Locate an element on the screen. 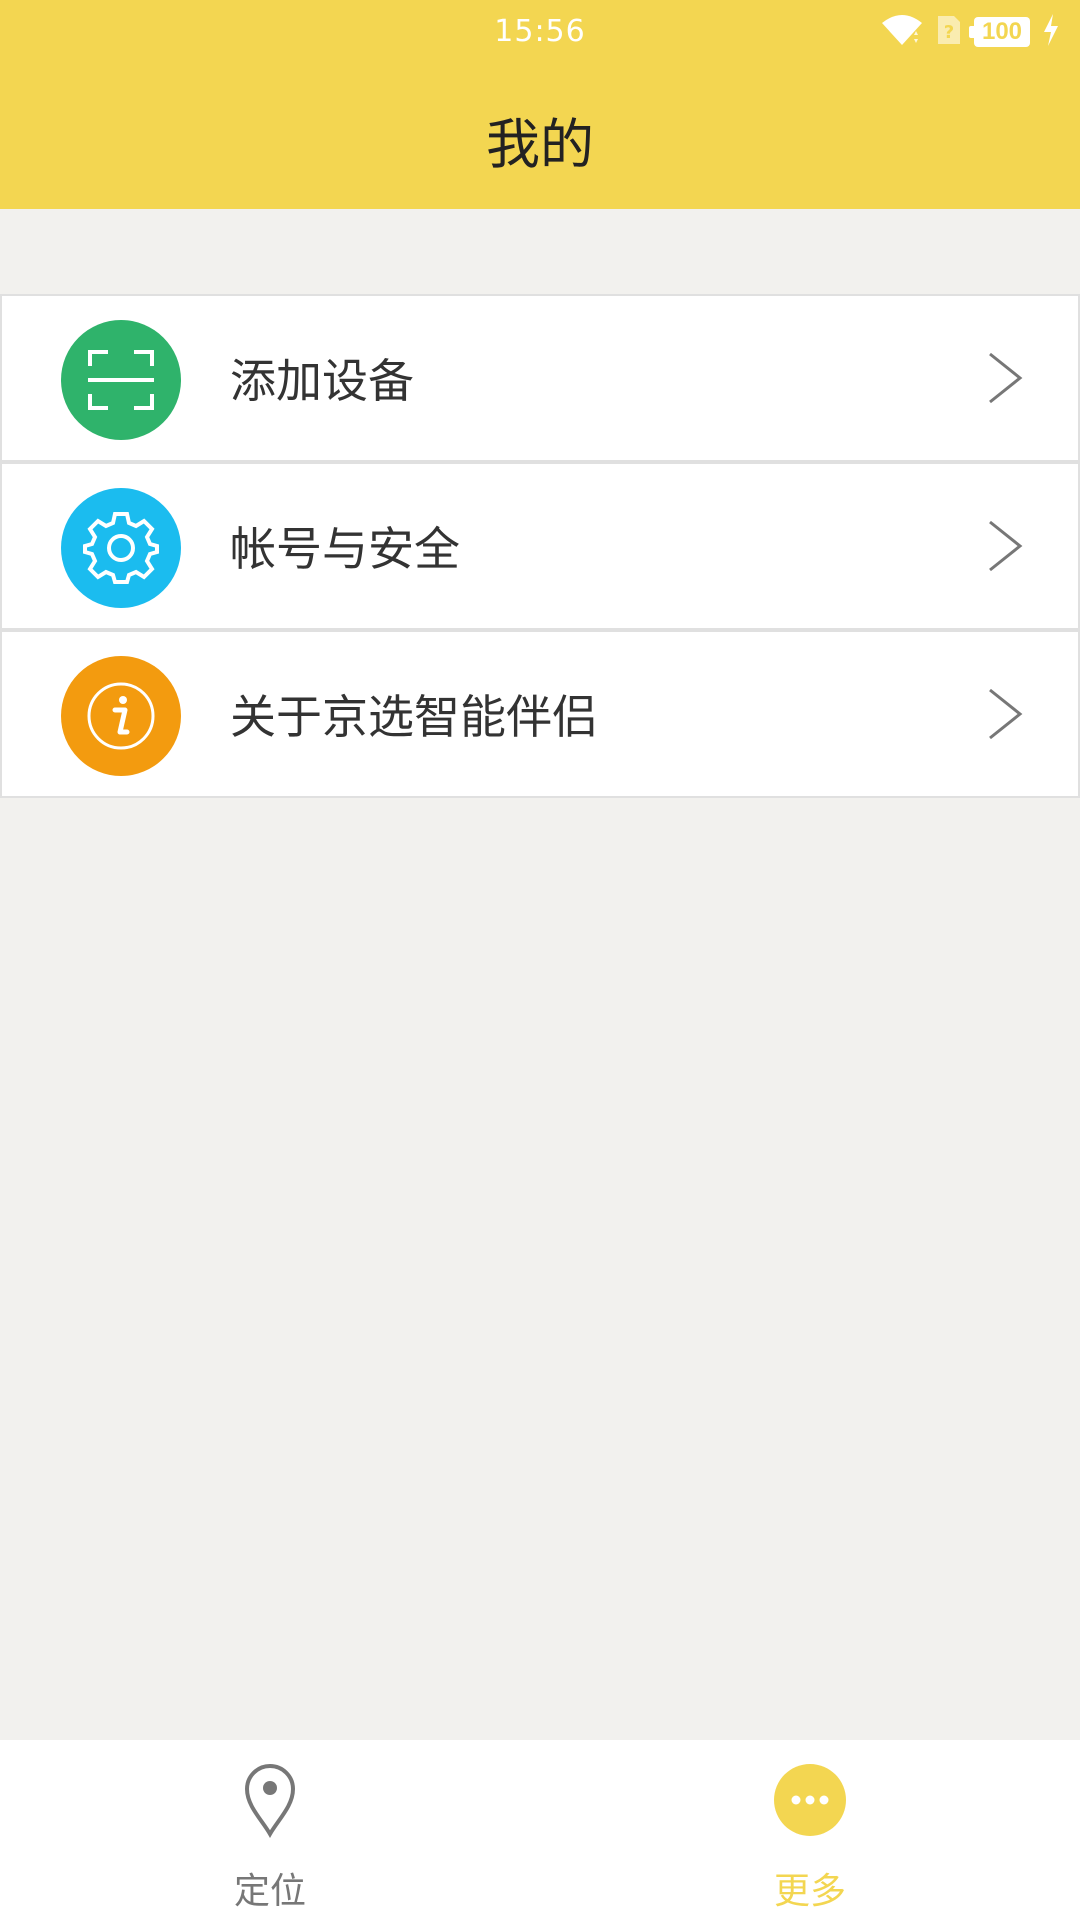  gear-icon is located at coordinates (121, 548).